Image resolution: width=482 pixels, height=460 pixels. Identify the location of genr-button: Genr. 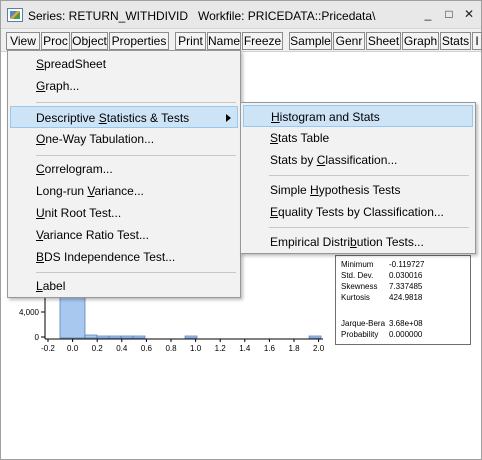
(349, 41).